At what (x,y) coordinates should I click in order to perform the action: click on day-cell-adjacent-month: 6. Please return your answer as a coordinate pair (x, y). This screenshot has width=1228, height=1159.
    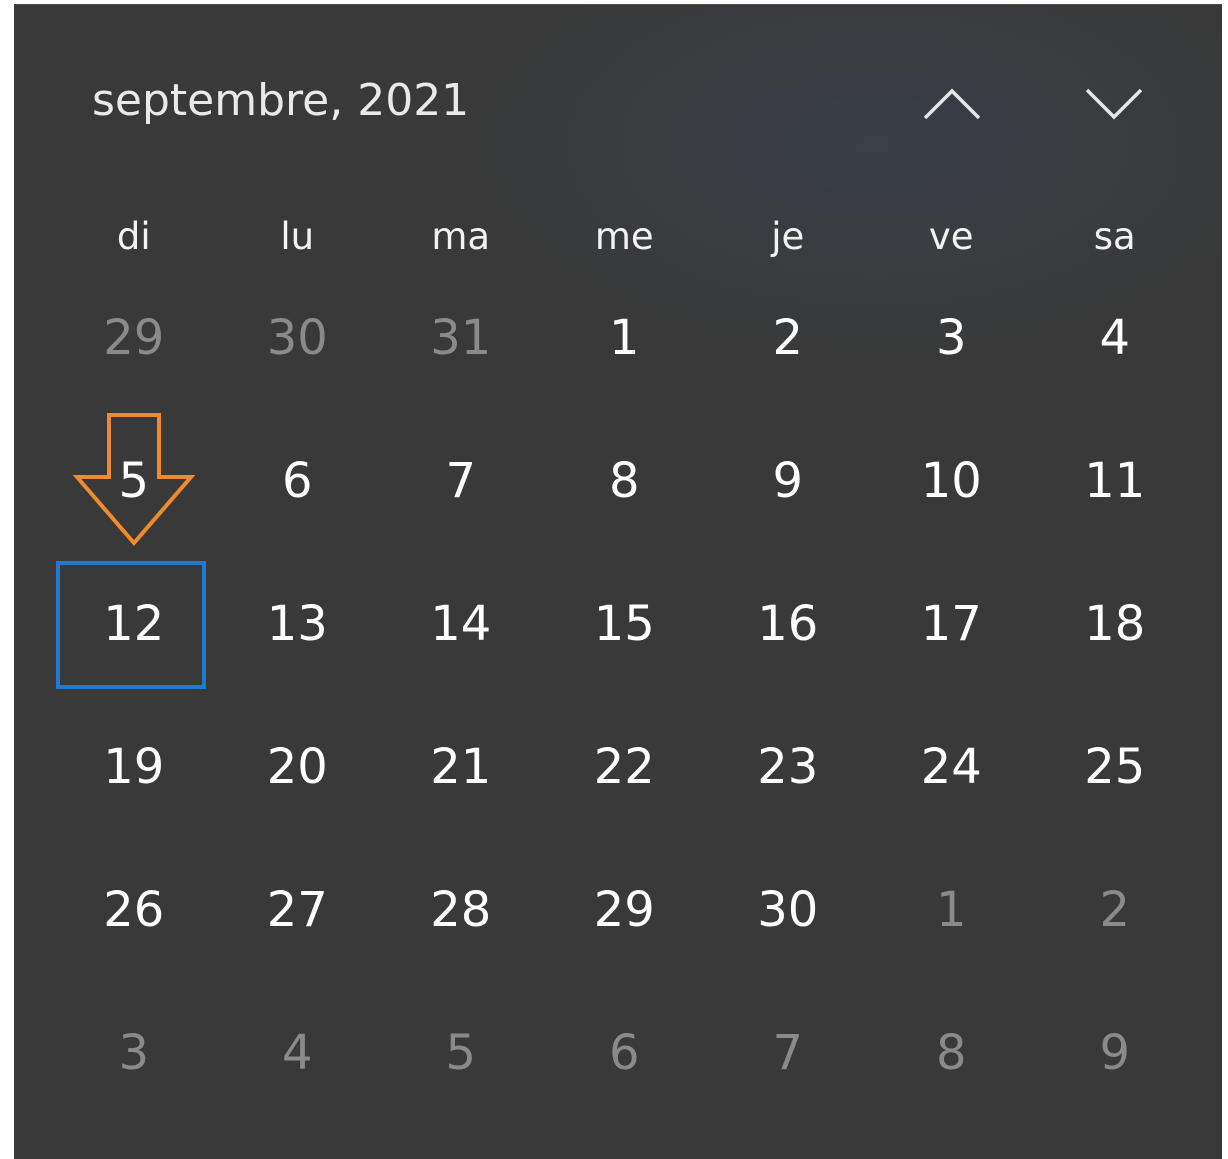
    Looking at the image, I should click on (625, 1053).